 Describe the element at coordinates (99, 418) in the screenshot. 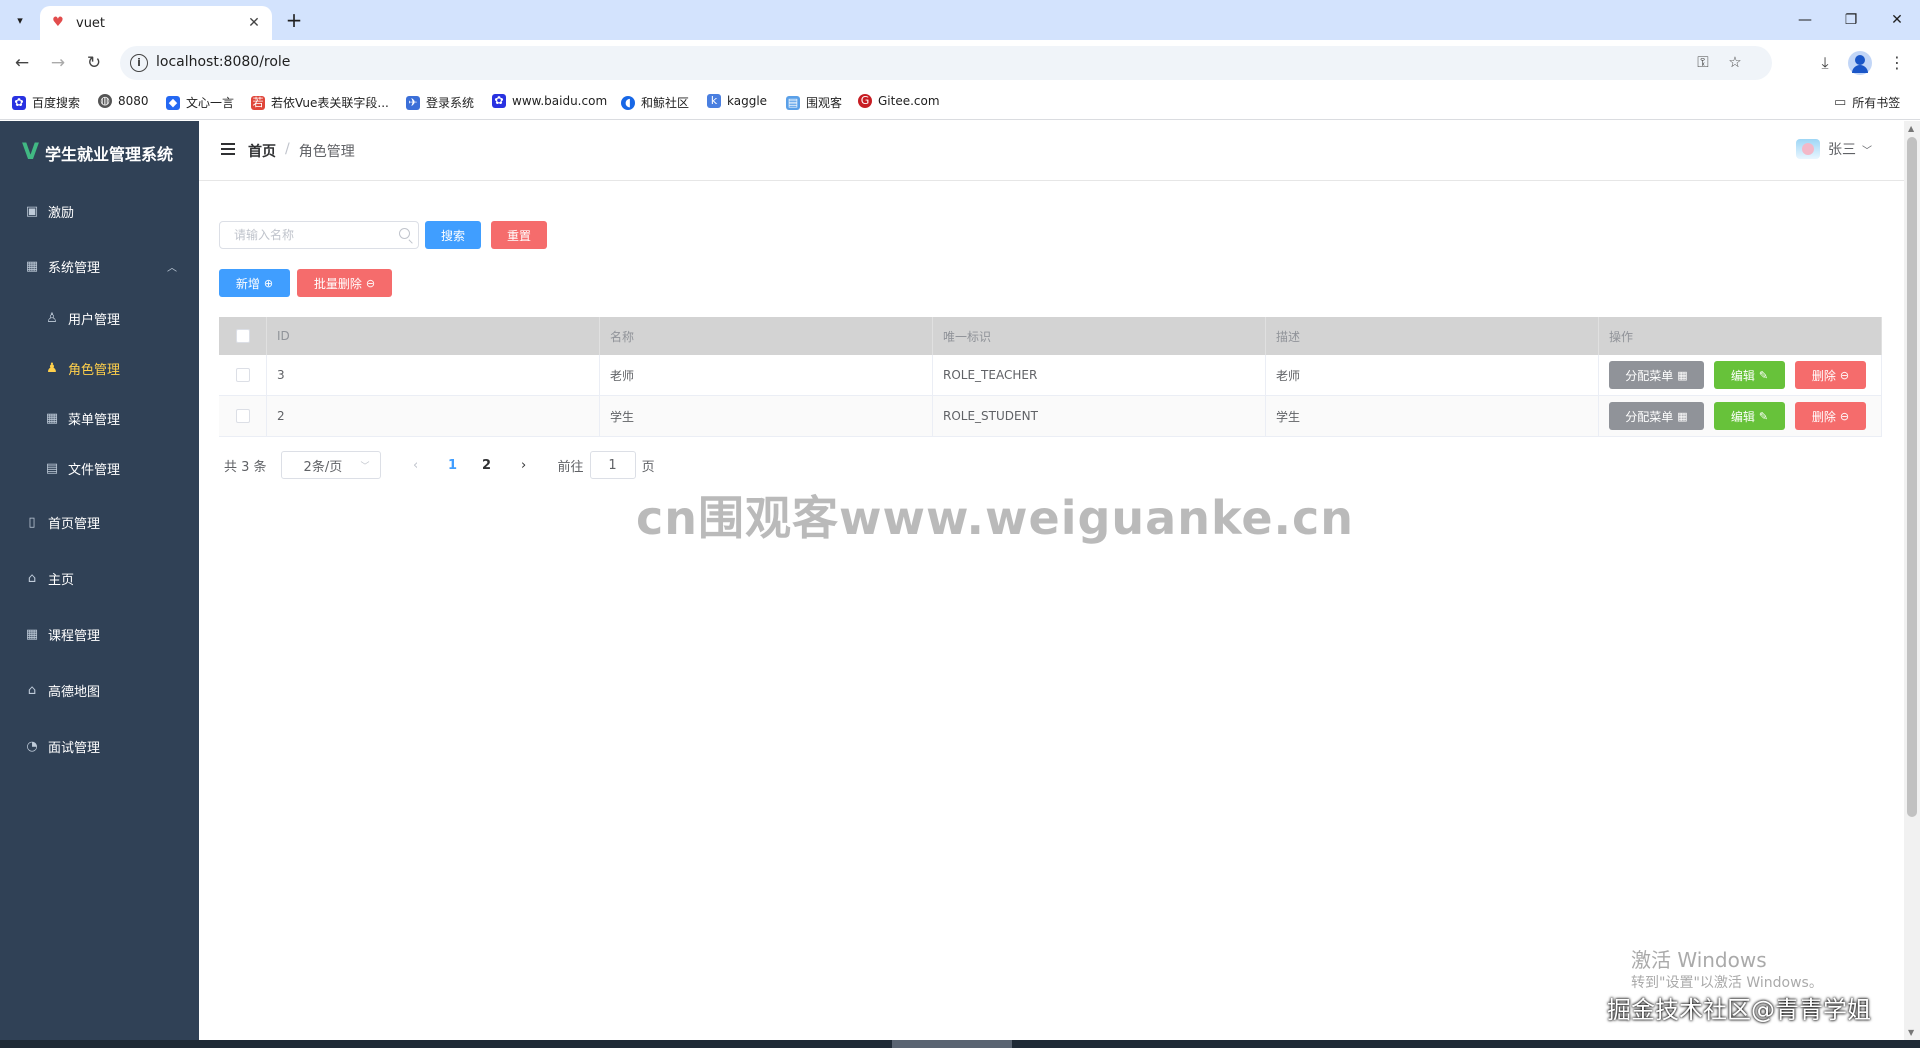

I see `sidebar-item-menus: ▦ 菜单管理` at that location.